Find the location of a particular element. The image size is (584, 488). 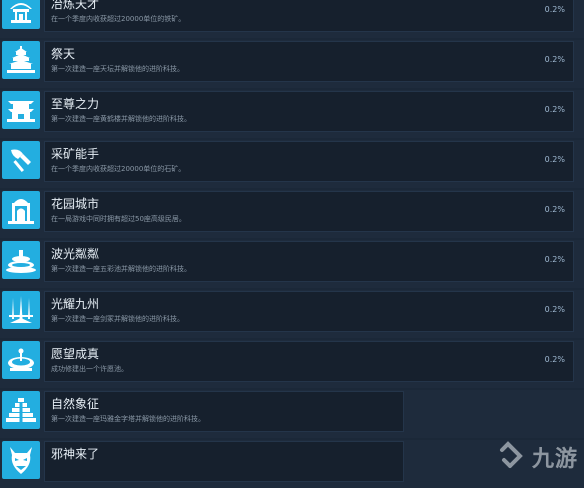

fountain-icon is located at coordinates (21, 360).